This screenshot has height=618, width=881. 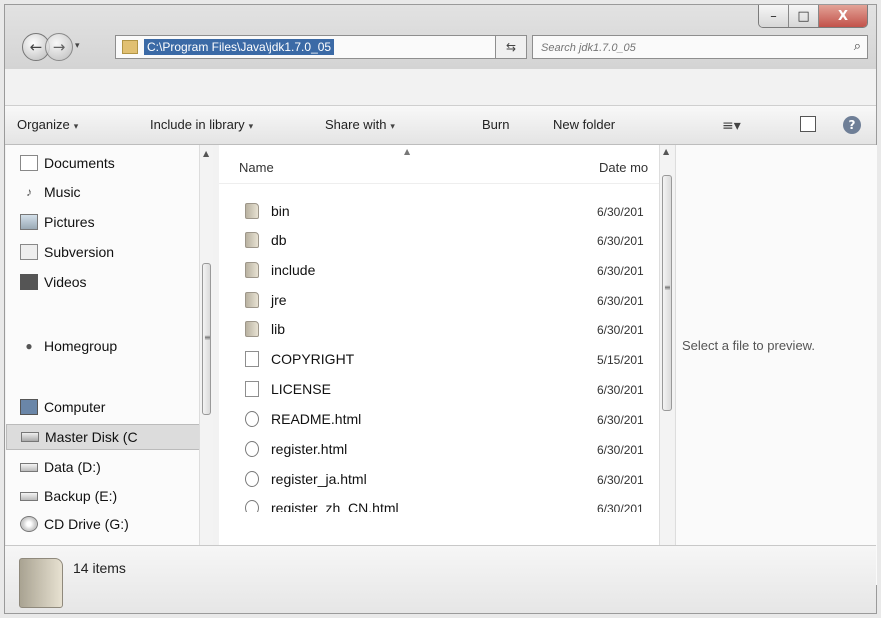 What do you see at coordinates (77, 46) in the screenshot?
I see `recent-pages-dropdown: ▾` at bounding box center [77, 46].